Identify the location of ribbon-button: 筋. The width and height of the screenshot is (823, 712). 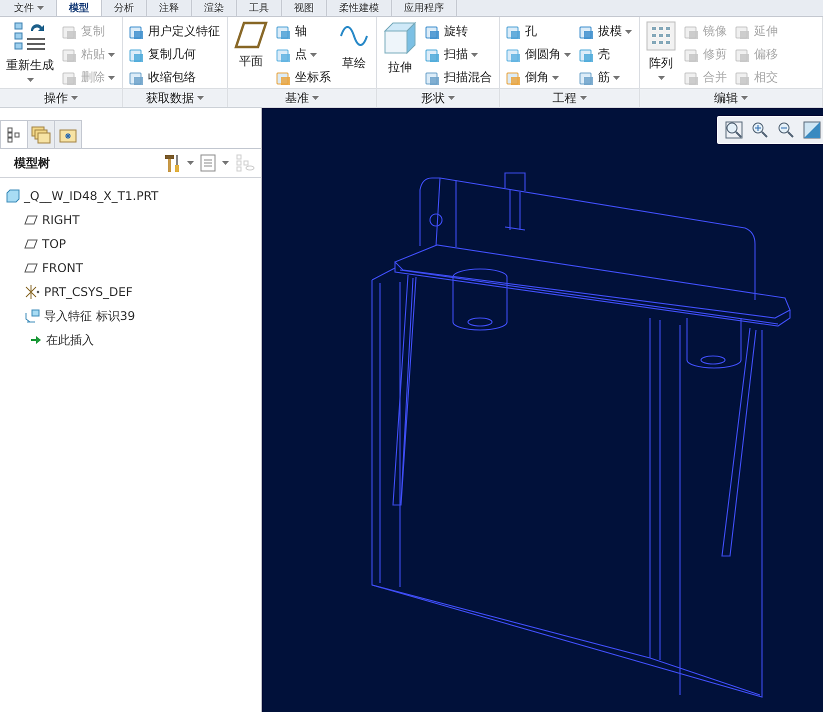
(605, 77).